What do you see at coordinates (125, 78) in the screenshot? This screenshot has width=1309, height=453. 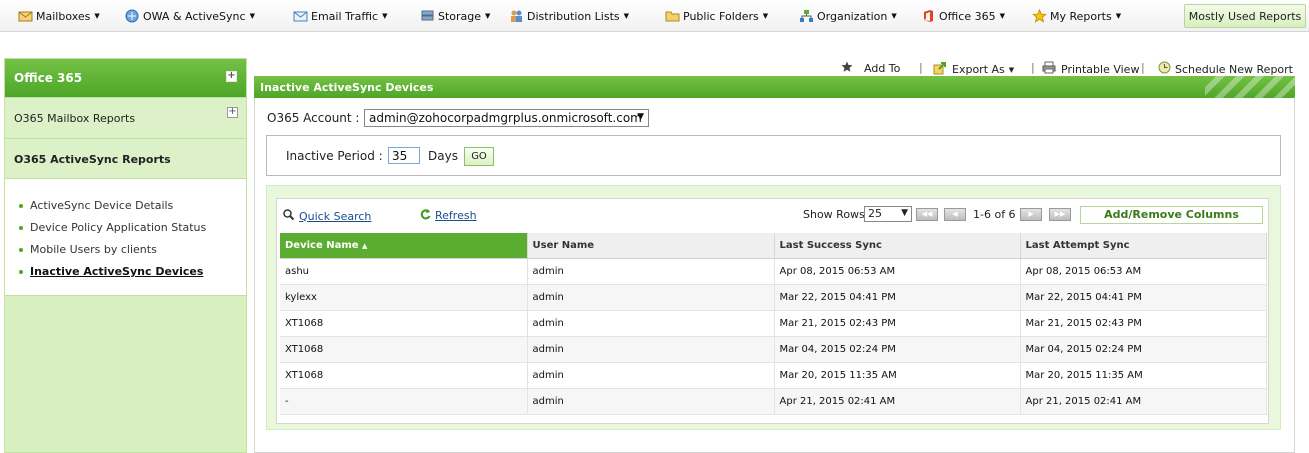 I see `sidebar-header: Office 365 +` at bounding box center [125, 78].